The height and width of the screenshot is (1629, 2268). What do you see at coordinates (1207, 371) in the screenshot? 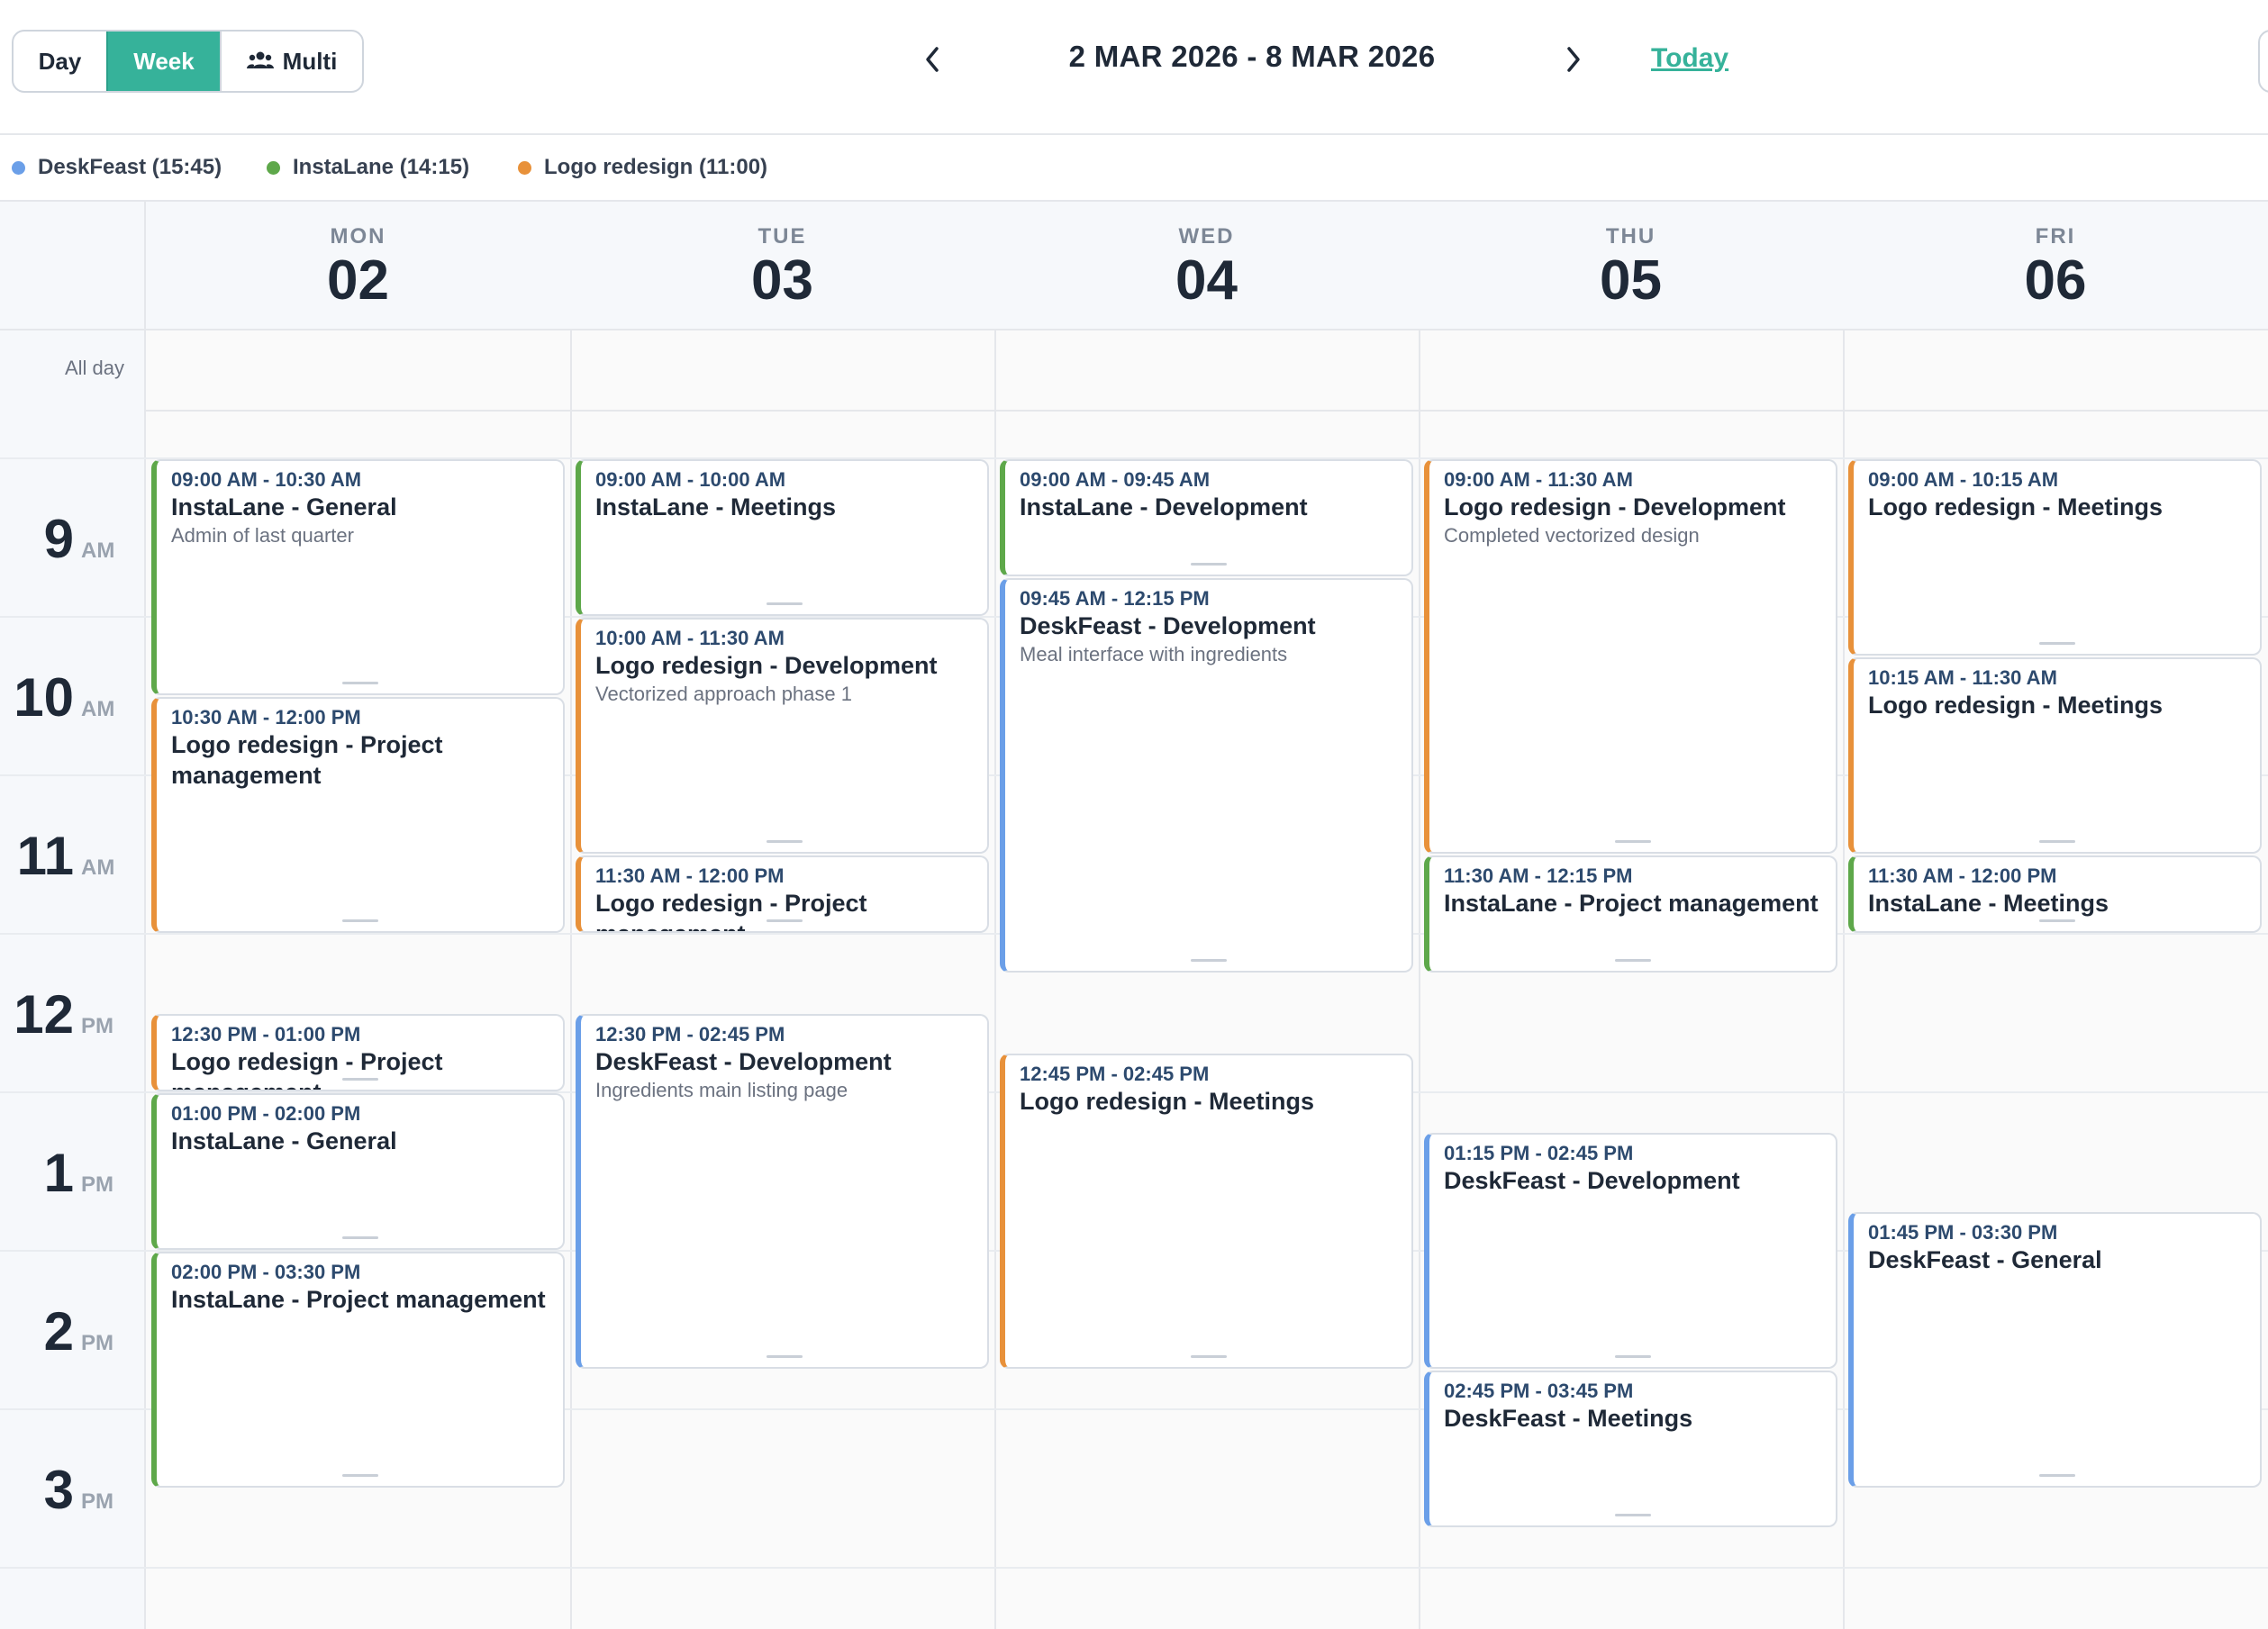
I see `all-day-row` at bounding box center [1207, 371].